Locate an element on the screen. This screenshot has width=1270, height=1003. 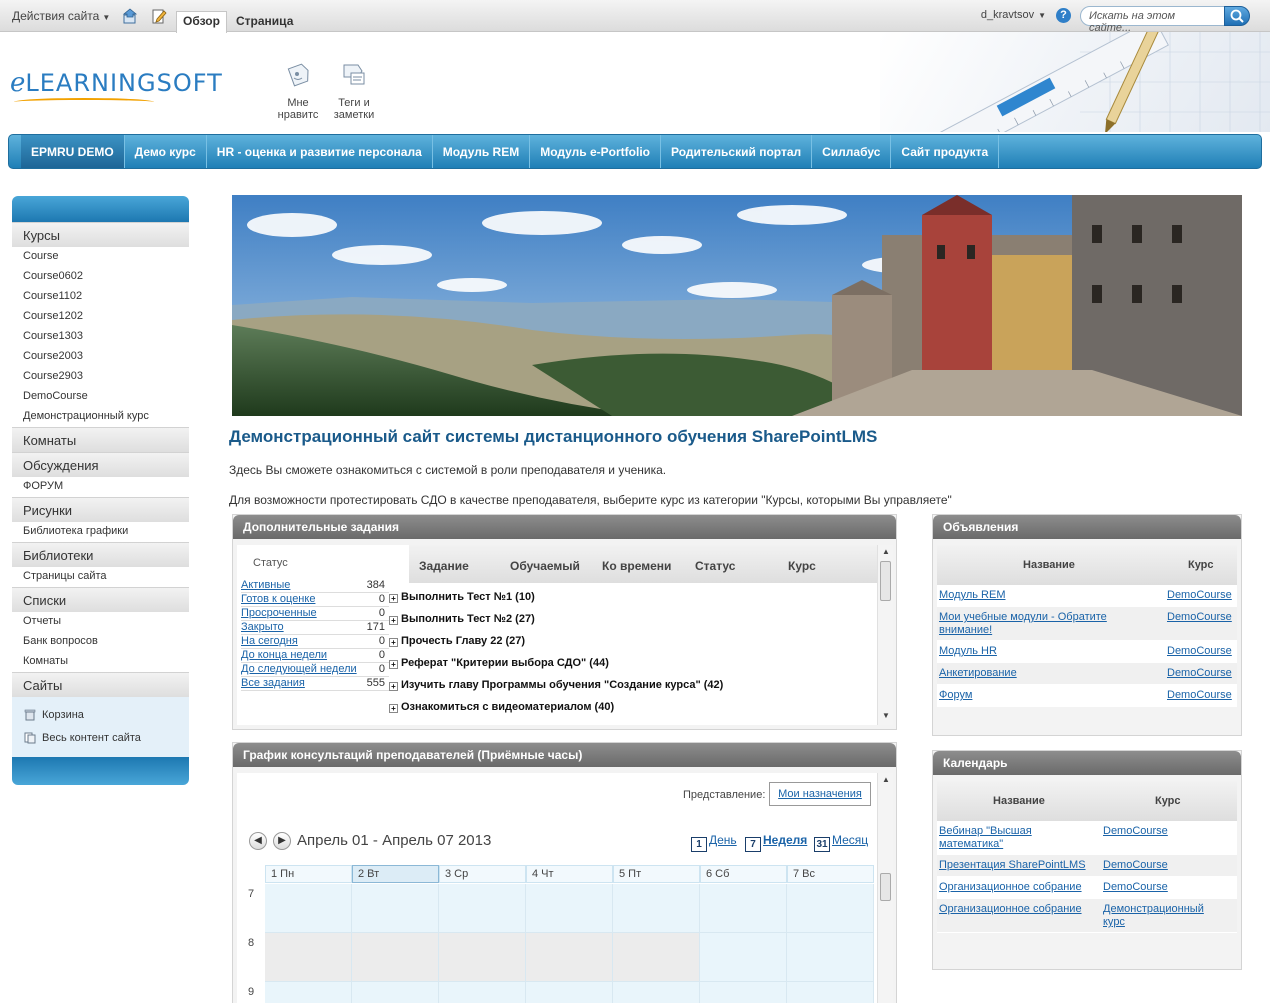
nav-item-course: Демонстрационный курс is located at coordinates (100, 417).